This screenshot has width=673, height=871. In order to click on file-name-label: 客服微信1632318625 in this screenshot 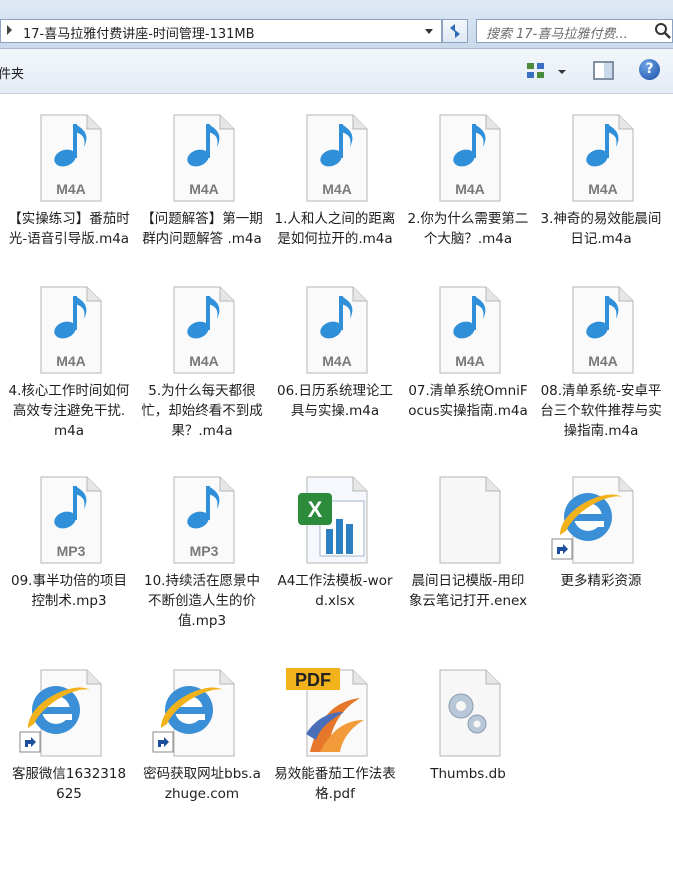, I will do `click(69, 784)`.